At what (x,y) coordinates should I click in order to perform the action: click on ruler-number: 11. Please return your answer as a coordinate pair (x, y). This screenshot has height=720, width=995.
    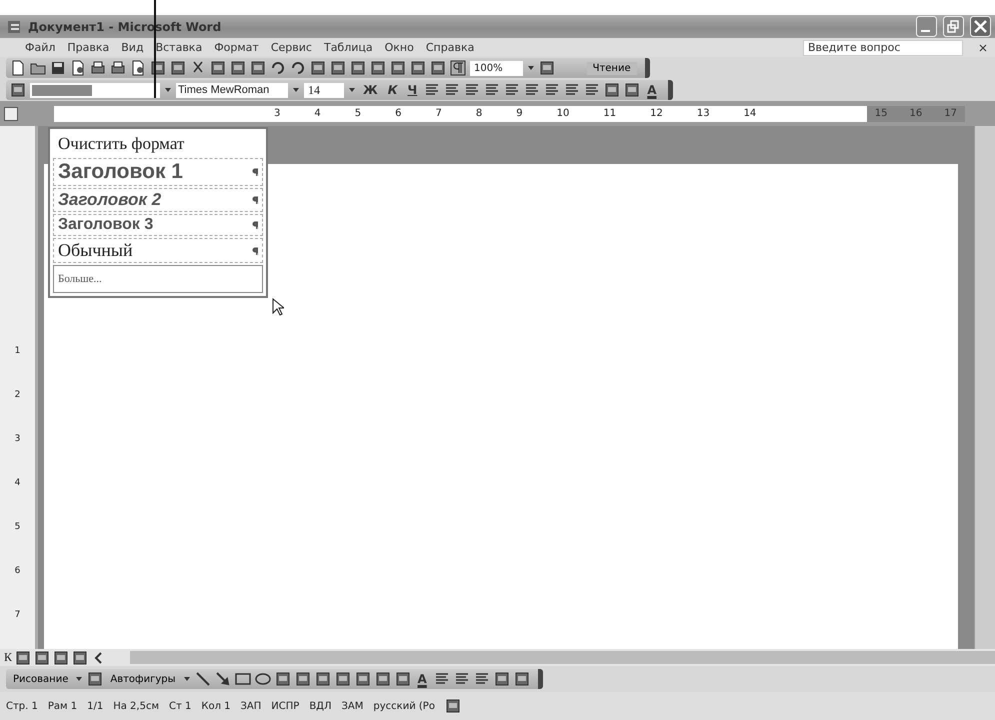
    Looking at the image, I should click on (609, 113).